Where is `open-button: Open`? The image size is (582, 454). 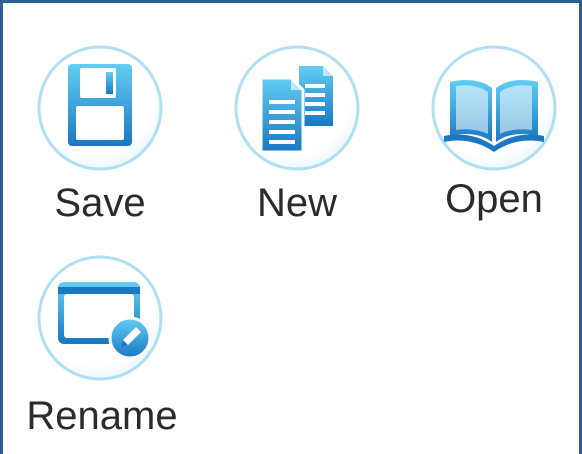
open-button: Open is located at coordinates (493, 134).